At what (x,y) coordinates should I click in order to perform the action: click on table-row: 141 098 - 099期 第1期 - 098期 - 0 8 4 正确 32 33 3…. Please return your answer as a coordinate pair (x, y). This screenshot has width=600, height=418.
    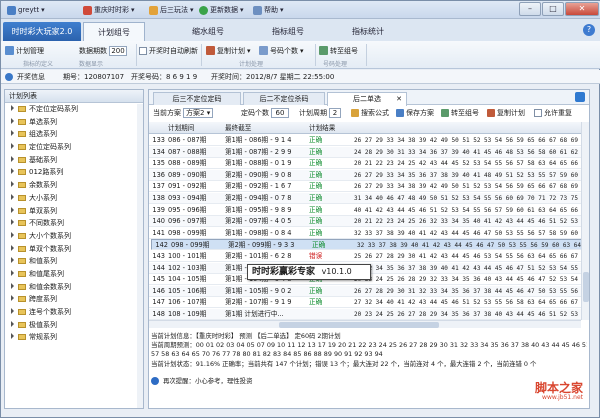
    Looking at the image, I should click on (365, 233).